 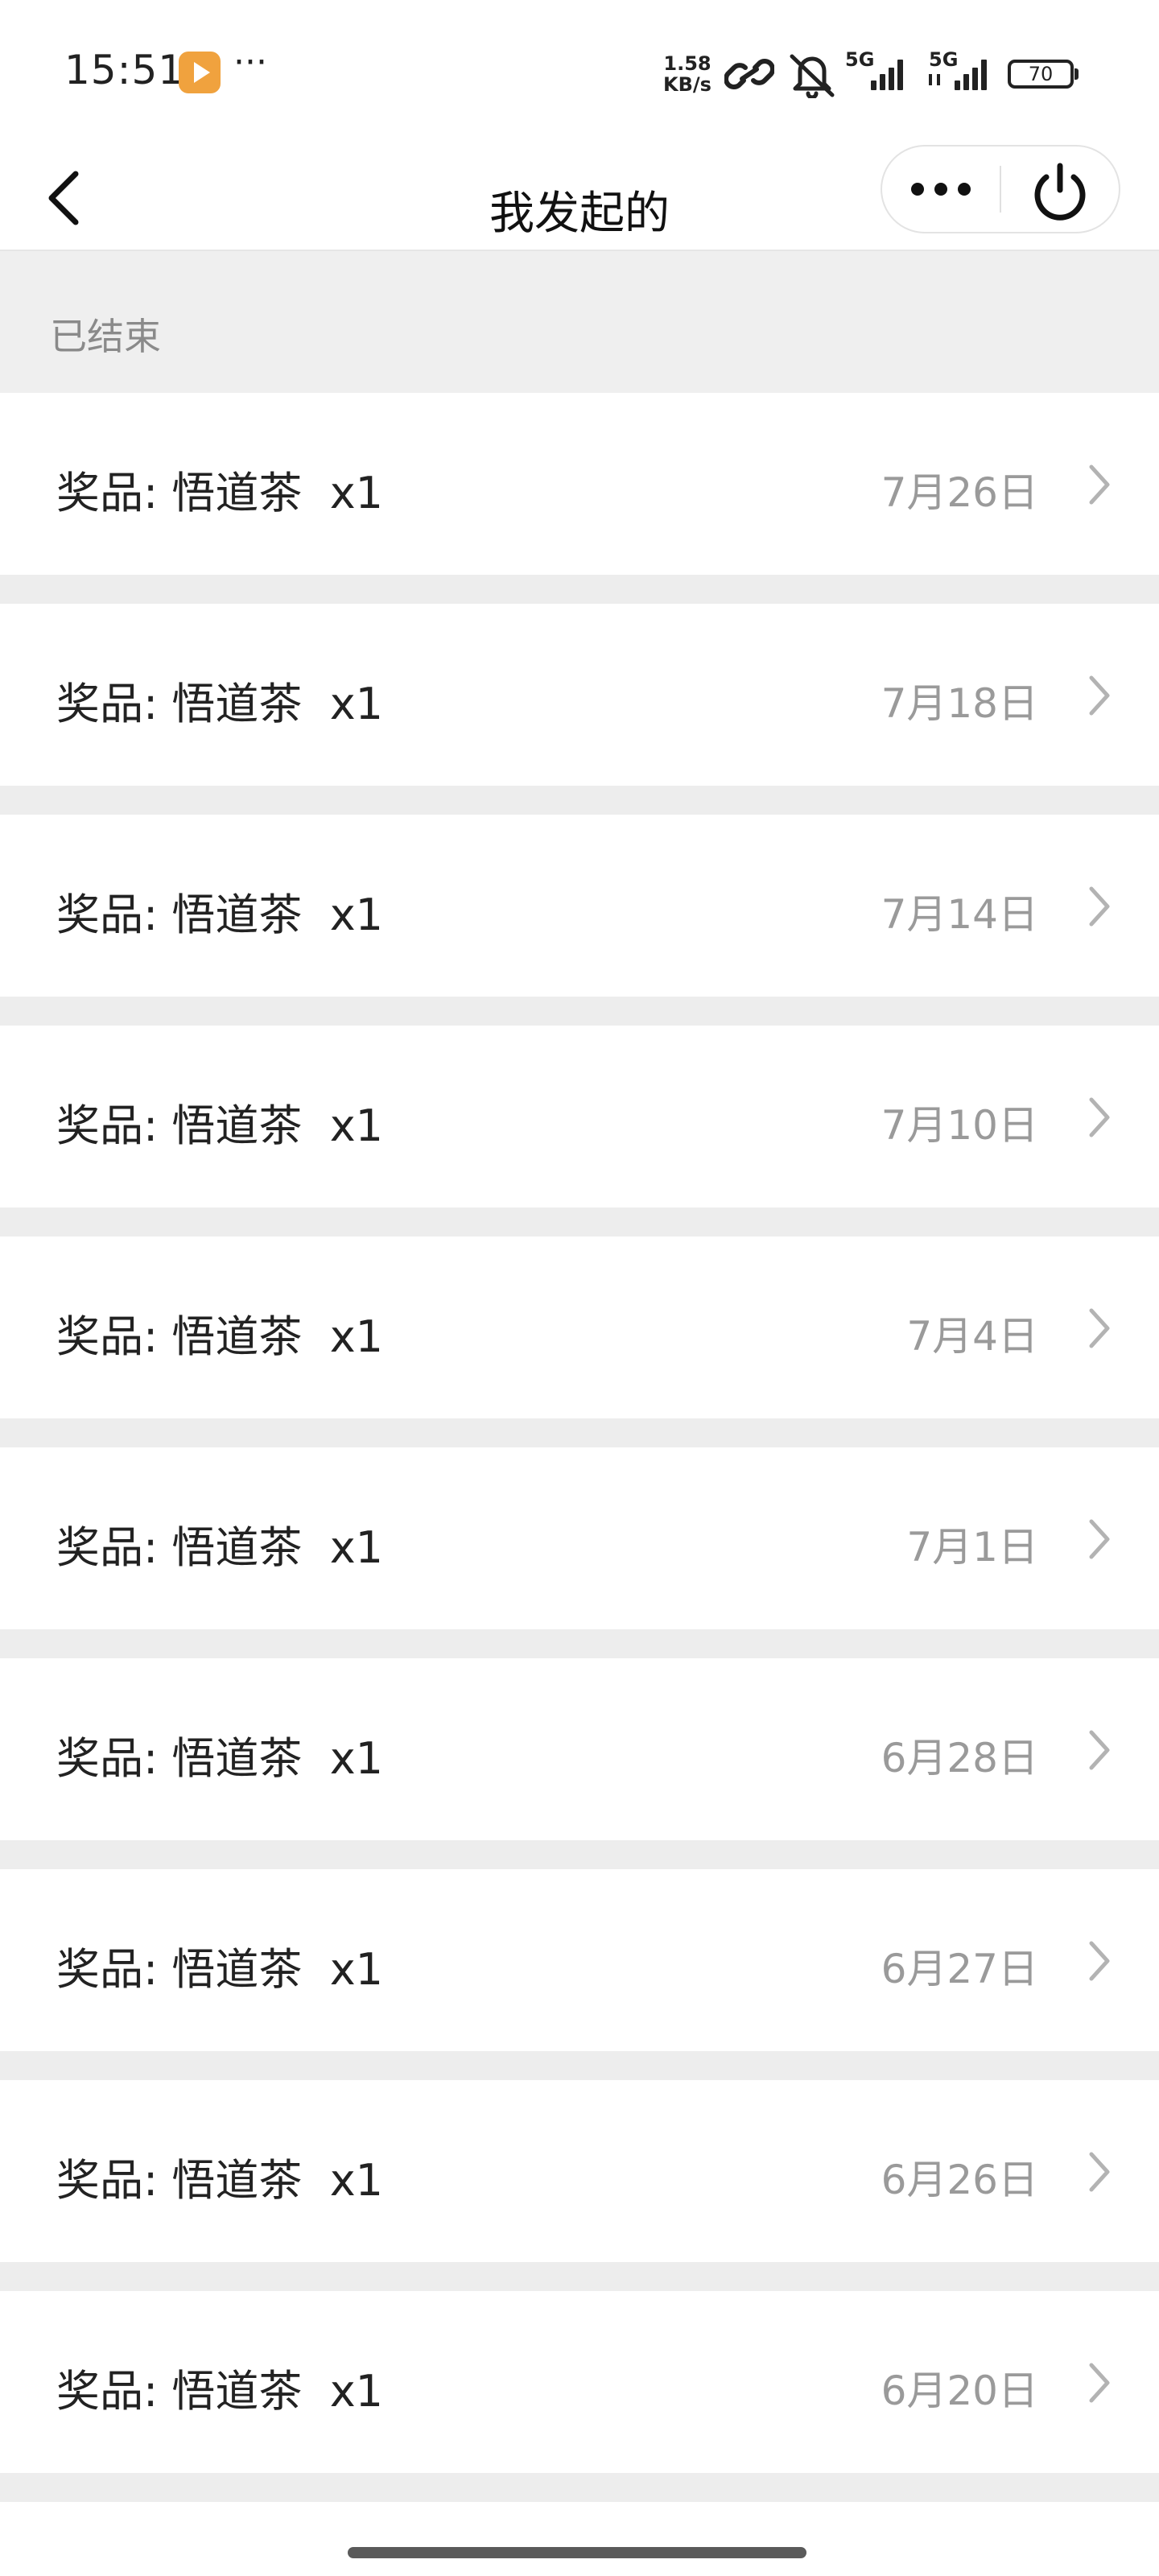 I want to click on list-item: 奖品: 悟道茶 x1 6月27日, so click(x=579, y=1960).